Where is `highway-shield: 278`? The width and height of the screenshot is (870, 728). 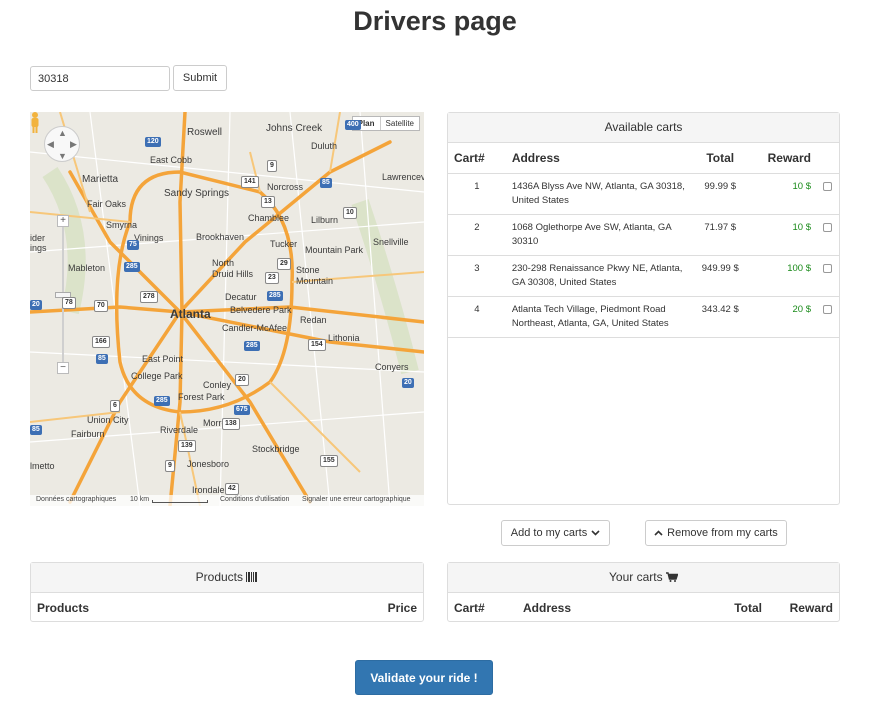
highway-shield: 278 is located at coordinates (149, 297).